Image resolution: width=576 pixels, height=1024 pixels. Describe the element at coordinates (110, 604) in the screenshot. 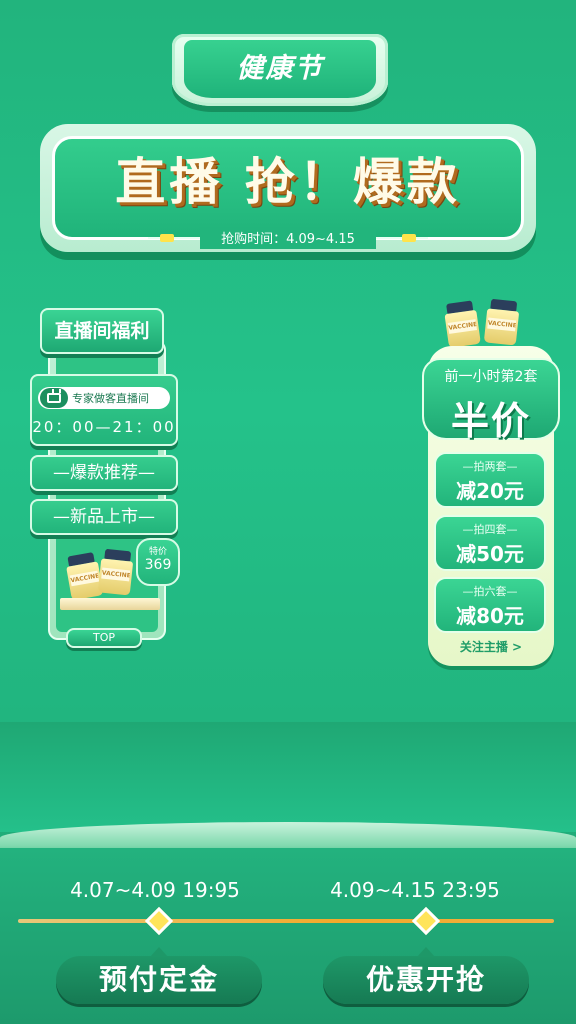

I see `product-shelf` at that location.